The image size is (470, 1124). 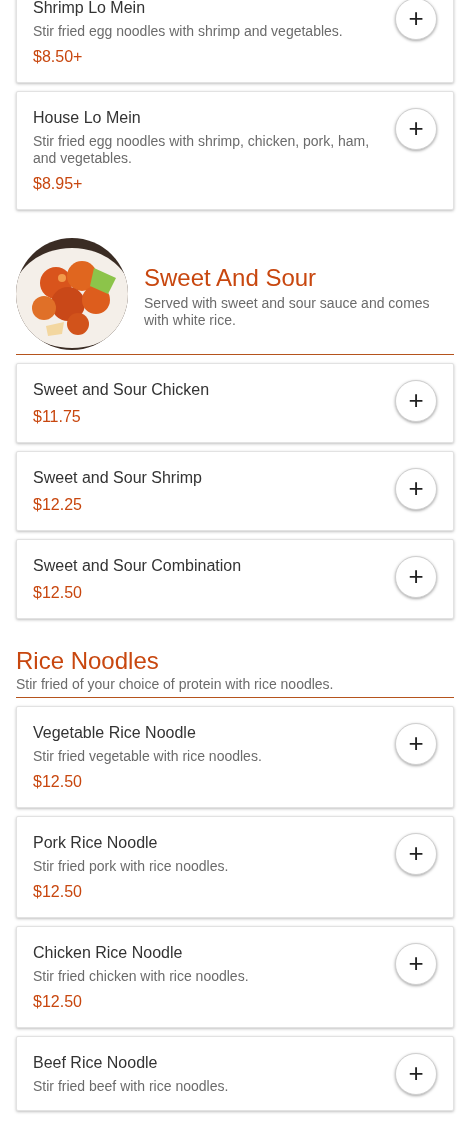 What do you see at coordinates (231, 278) in the screenshot?
I see `section-title: Sweet And Sour` at bounding box center [231, 278].